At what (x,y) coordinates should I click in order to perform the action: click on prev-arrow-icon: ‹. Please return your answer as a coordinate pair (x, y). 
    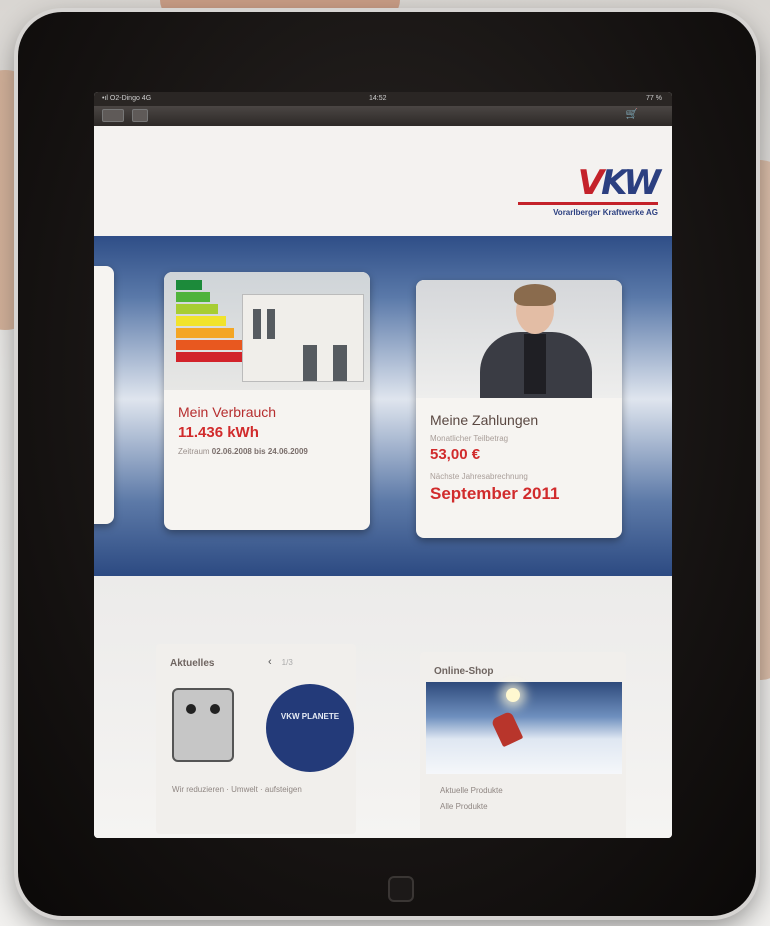
    Looking at the image, I should click on (270, 662).